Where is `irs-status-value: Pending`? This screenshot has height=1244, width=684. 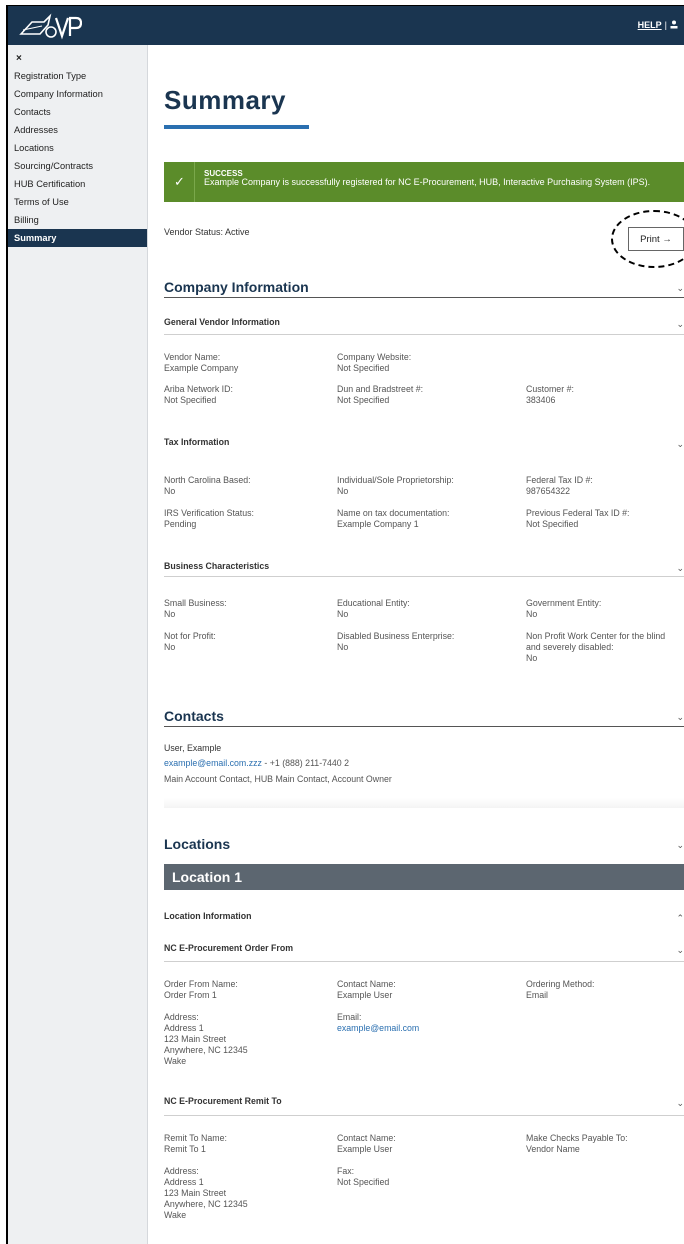
irs-status-value: Pending is located at coordinates (180, 524).